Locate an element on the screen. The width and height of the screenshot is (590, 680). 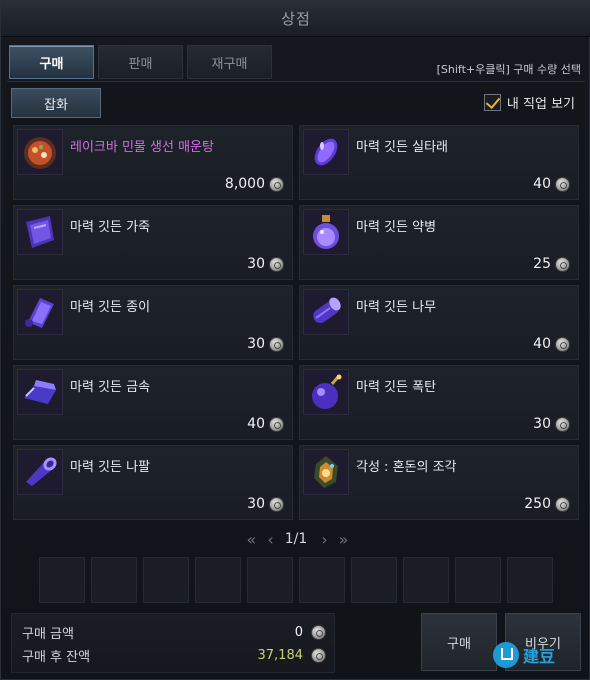
first-page-icon: « is located at coordinates (252, 539).